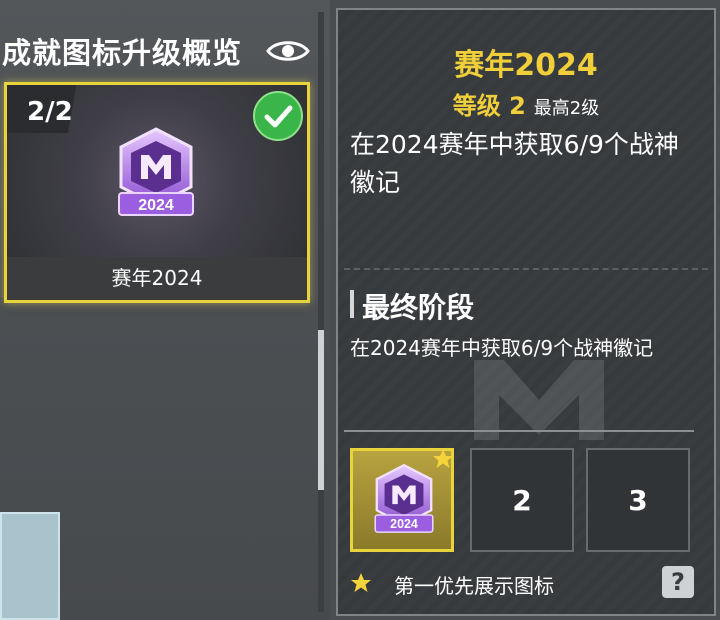 This screenshot has width=720, height=620. I want to click on card-label: 赛年2024, so click(157, 278).